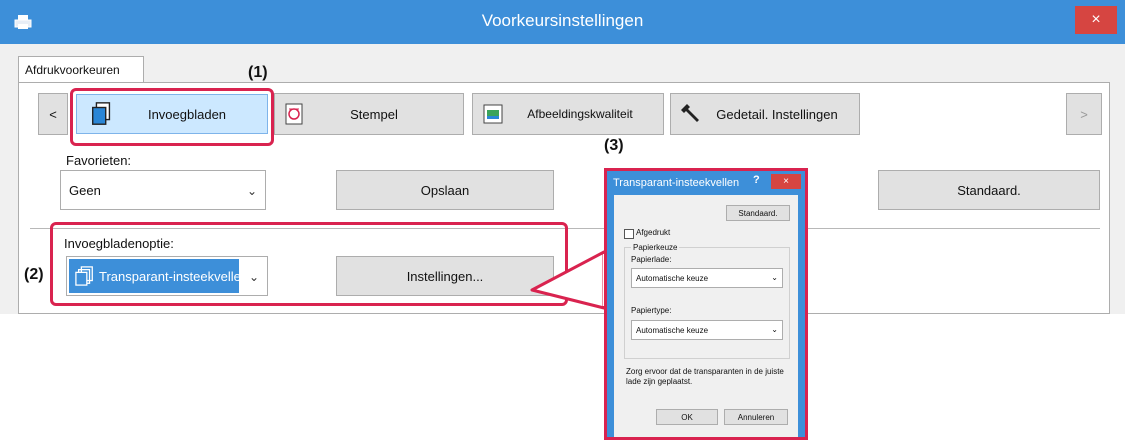  Describe the element at coordinates (707, 330) in the screenshot. I see `paper-type-select: Automatische keuze ⌄` at that location.